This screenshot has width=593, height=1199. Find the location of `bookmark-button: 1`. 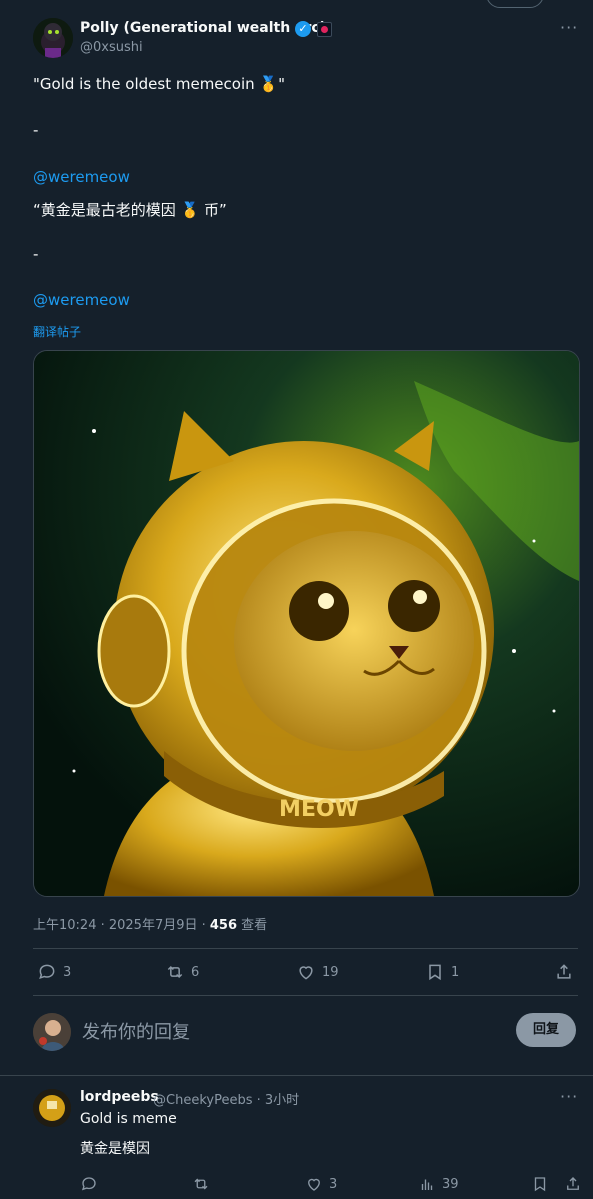

bookmark-button: 1 is located at coordinates (442, 972).